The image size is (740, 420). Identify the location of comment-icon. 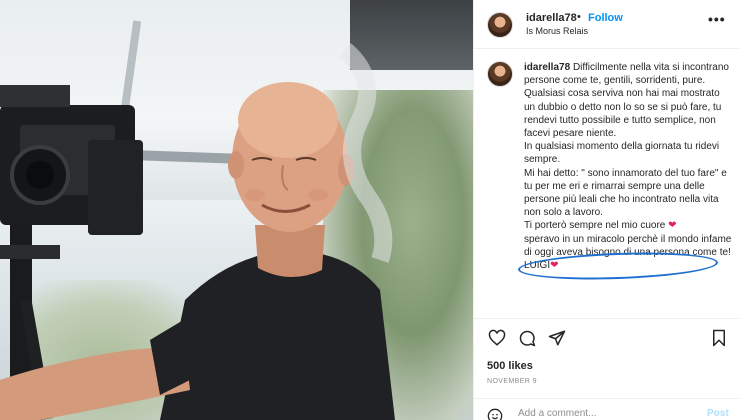
(527, 338).